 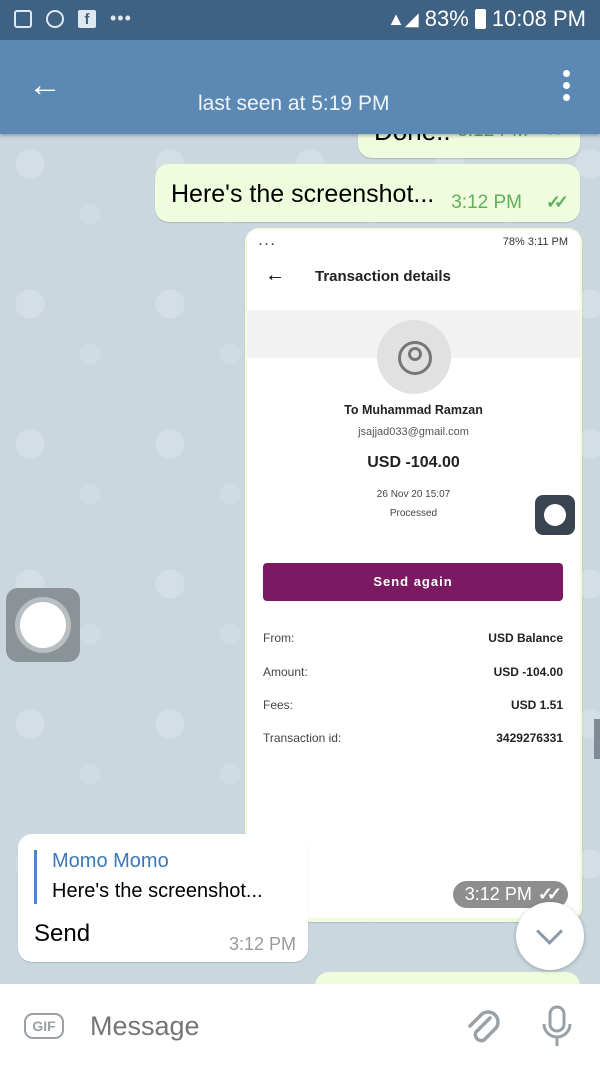 I want to click on screenshot-status-bar: ... 78% 3:11 PM, so click(x=413, y=242).